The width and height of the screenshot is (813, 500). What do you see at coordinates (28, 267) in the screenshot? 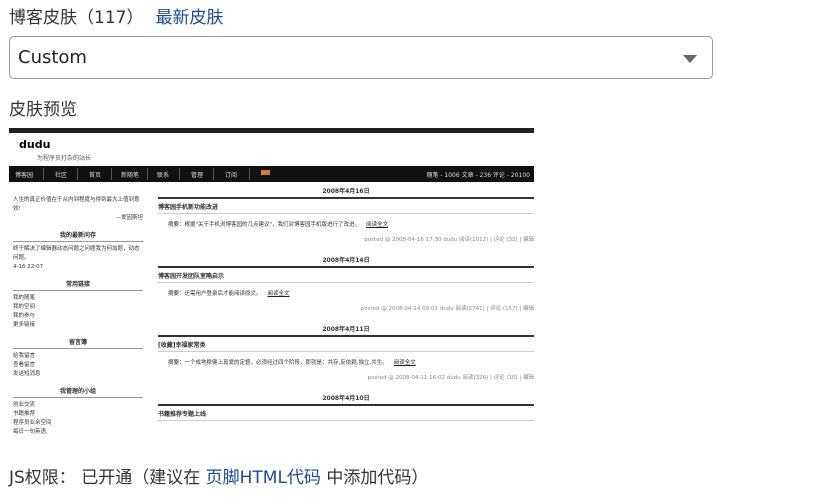
I see `preview-recent-time: 4-16 22:07` at bounding box center [28, 267].